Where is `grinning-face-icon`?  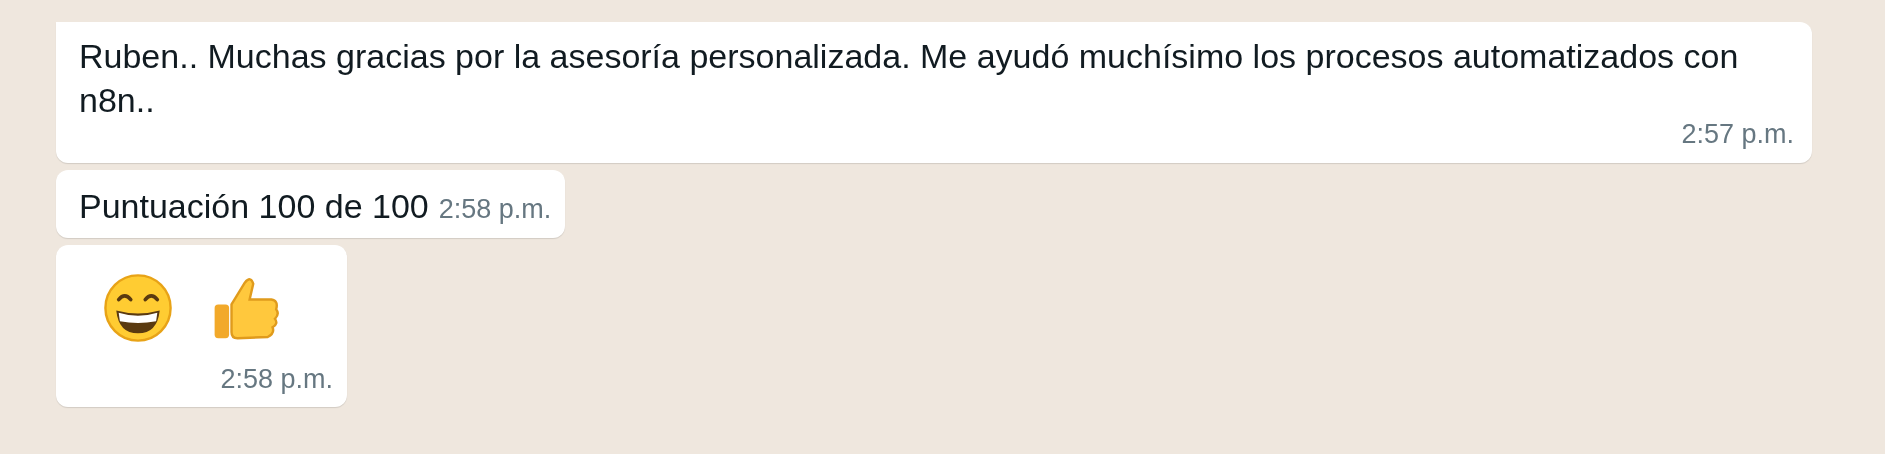 grinning-face-icon is located at coordinates (138, 307).